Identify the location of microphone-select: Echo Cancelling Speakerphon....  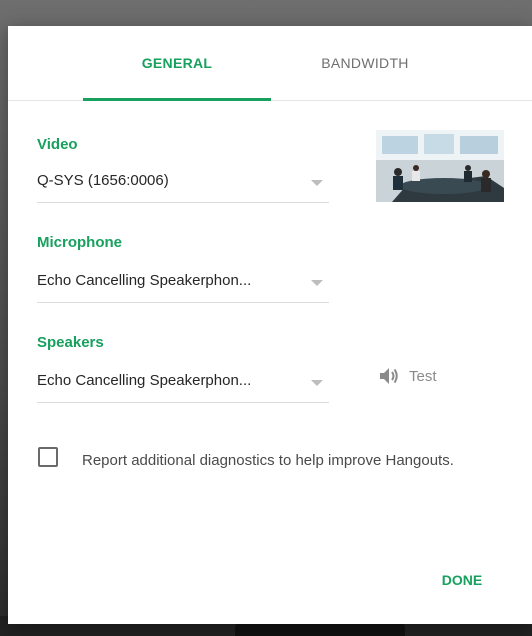
(183, 282).